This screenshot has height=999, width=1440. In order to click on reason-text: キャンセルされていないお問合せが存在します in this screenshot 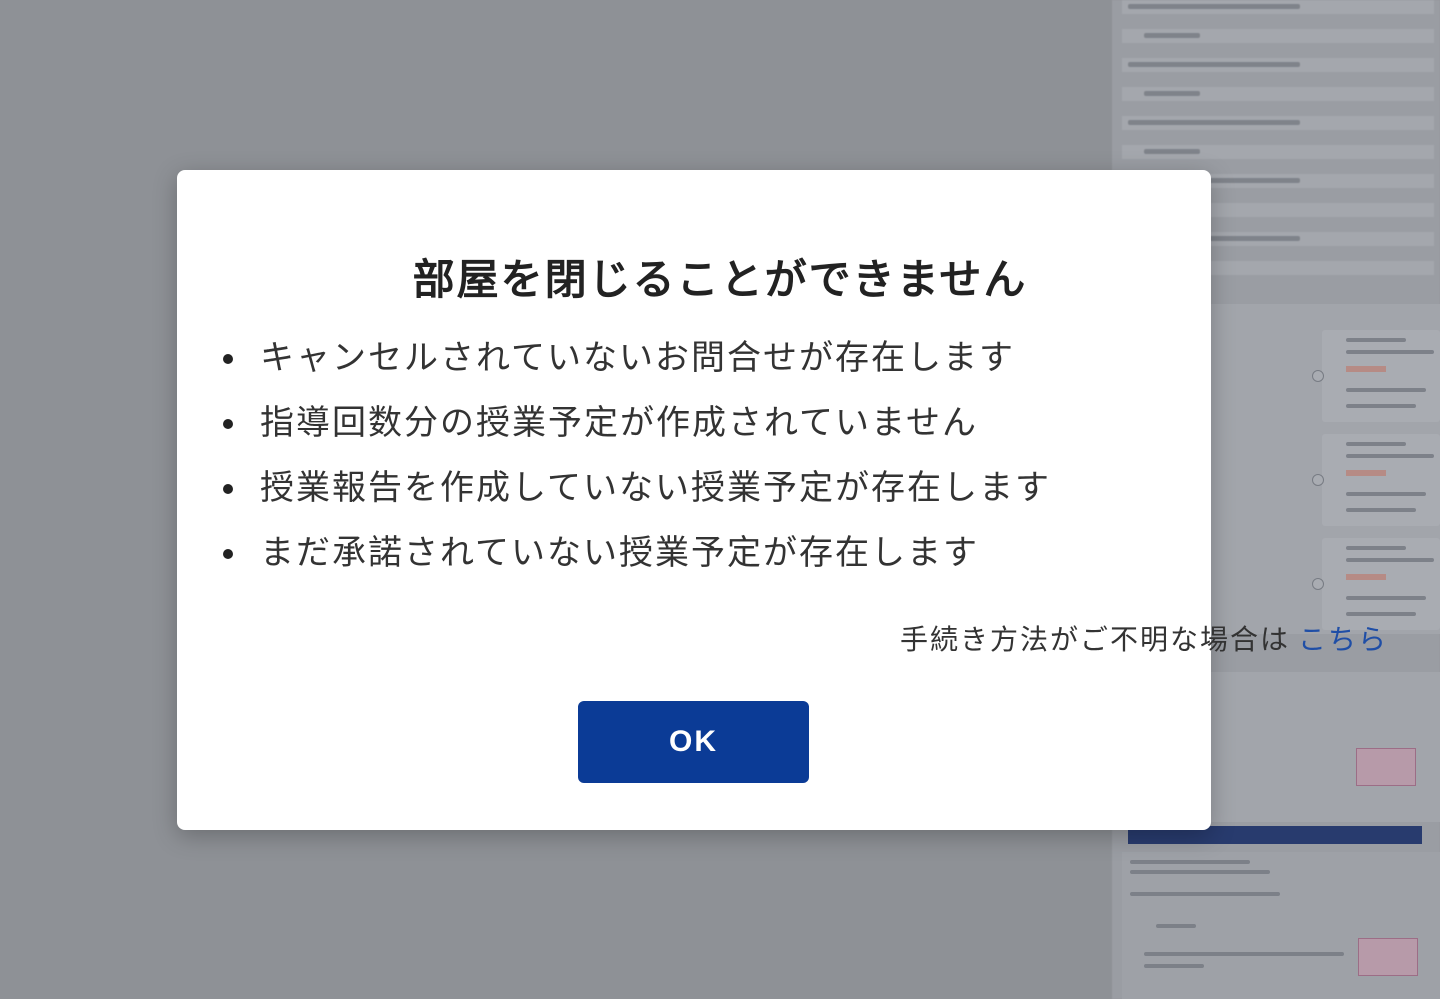, I will do `click(637, 358)`.